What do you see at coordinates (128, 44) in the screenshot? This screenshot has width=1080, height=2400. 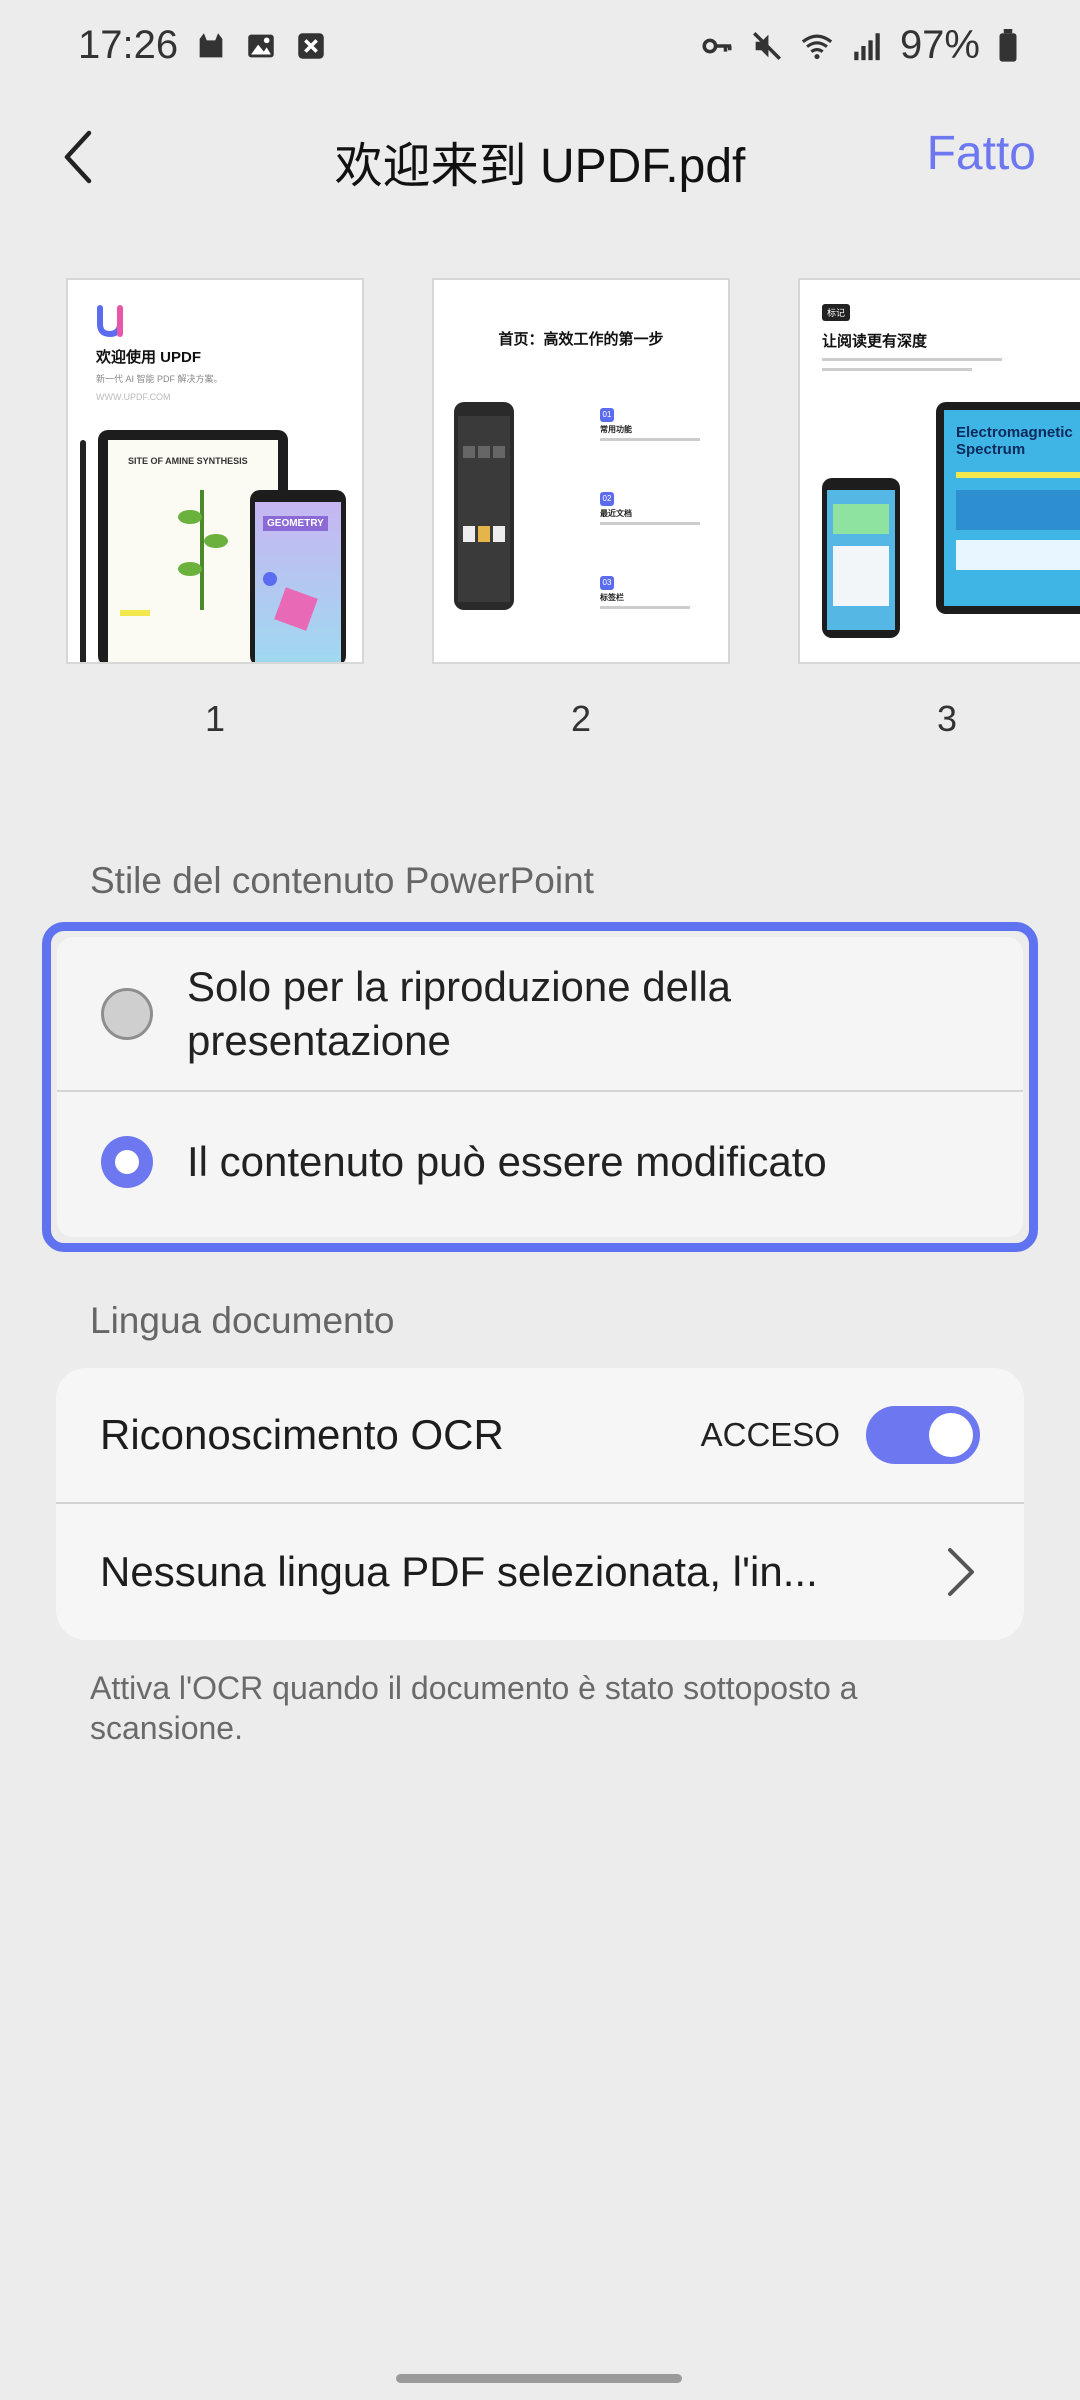 I see `status-time: 17:26` at bounding box center [128, 44].